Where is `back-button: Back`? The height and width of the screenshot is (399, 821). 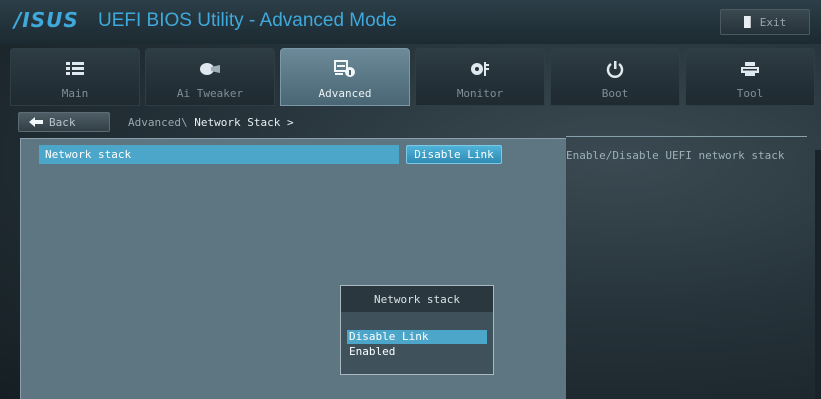 back-button: Back is located at coordinates (64, 122).